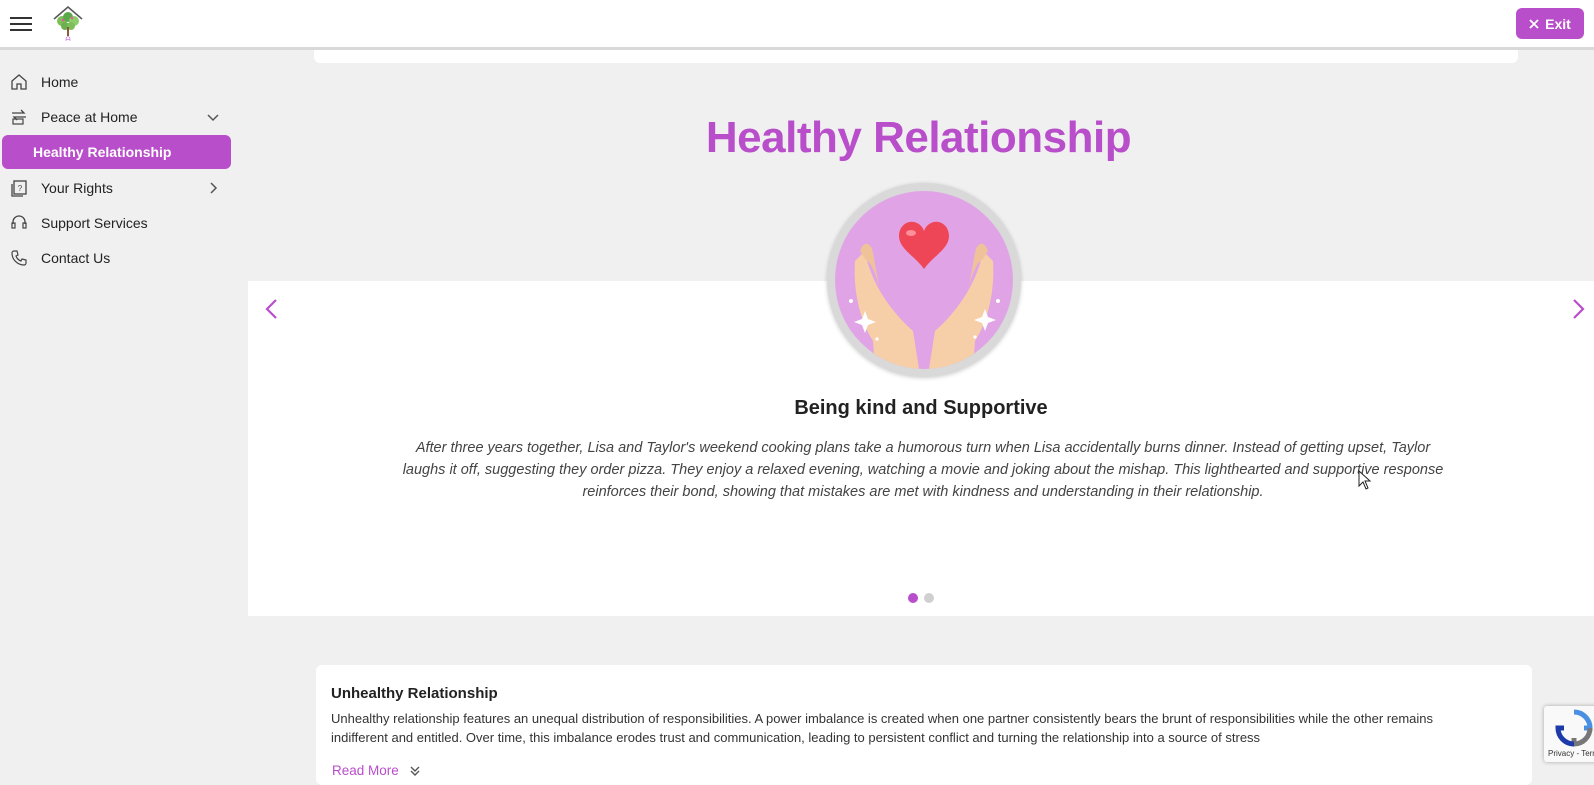  What do you see at coordinates (921, 408) in the screenshot?
I see `slide-title: Being kind and Supportive` at bounding box center [921, 408].